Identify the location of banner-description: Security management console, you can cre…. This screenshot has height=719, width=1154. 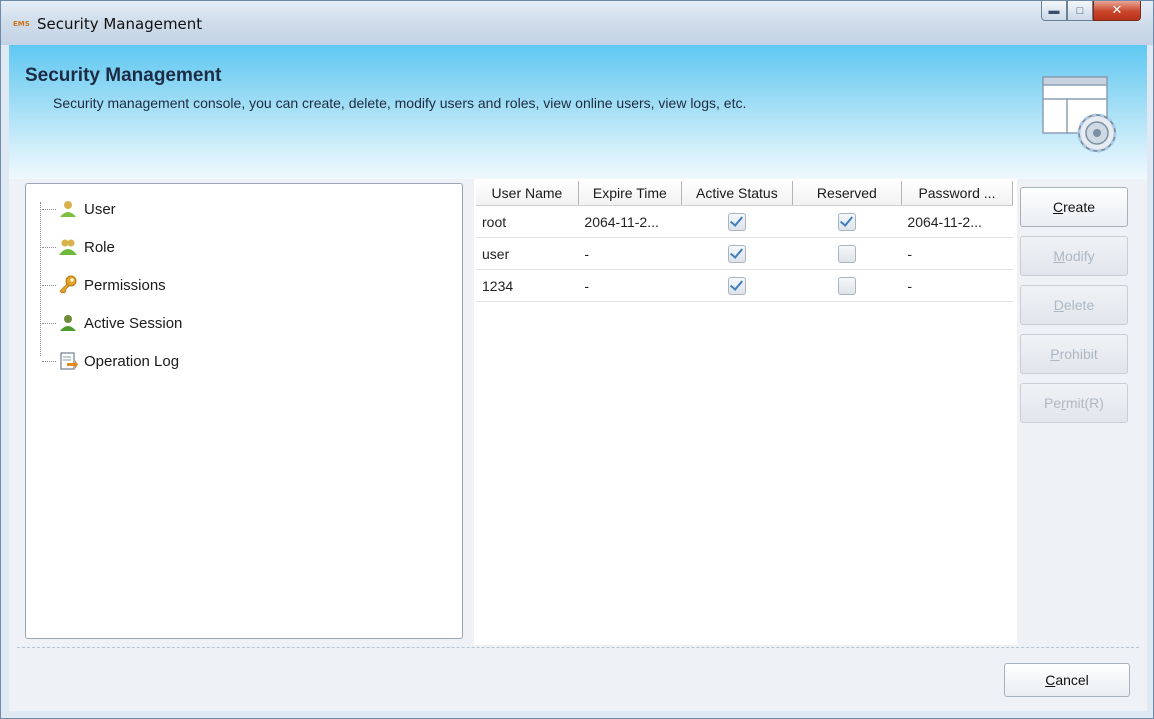
(400, 103).